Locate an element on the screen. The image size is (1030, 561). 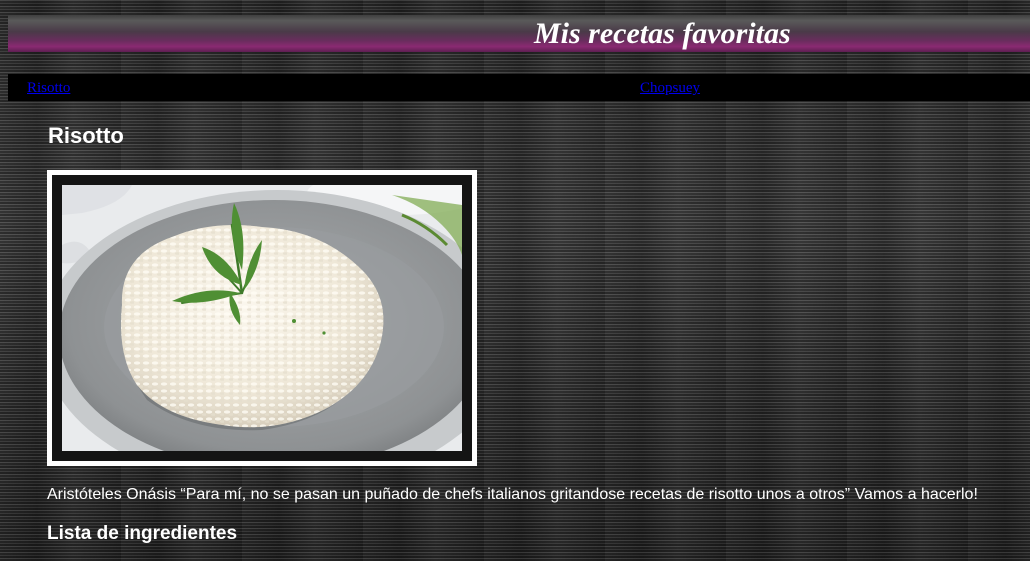
nav-link-chopsuey: Chopsuey is located at coordinates (670, 88).